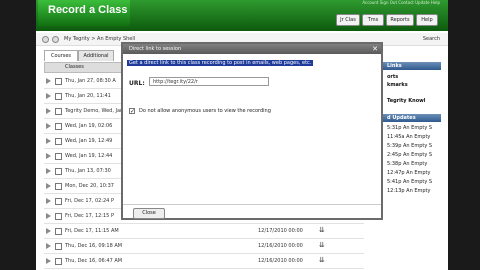  Describe the element at coordinates (74, 67) in the screenshot. I see `column-header-classes: Classes` at that location.